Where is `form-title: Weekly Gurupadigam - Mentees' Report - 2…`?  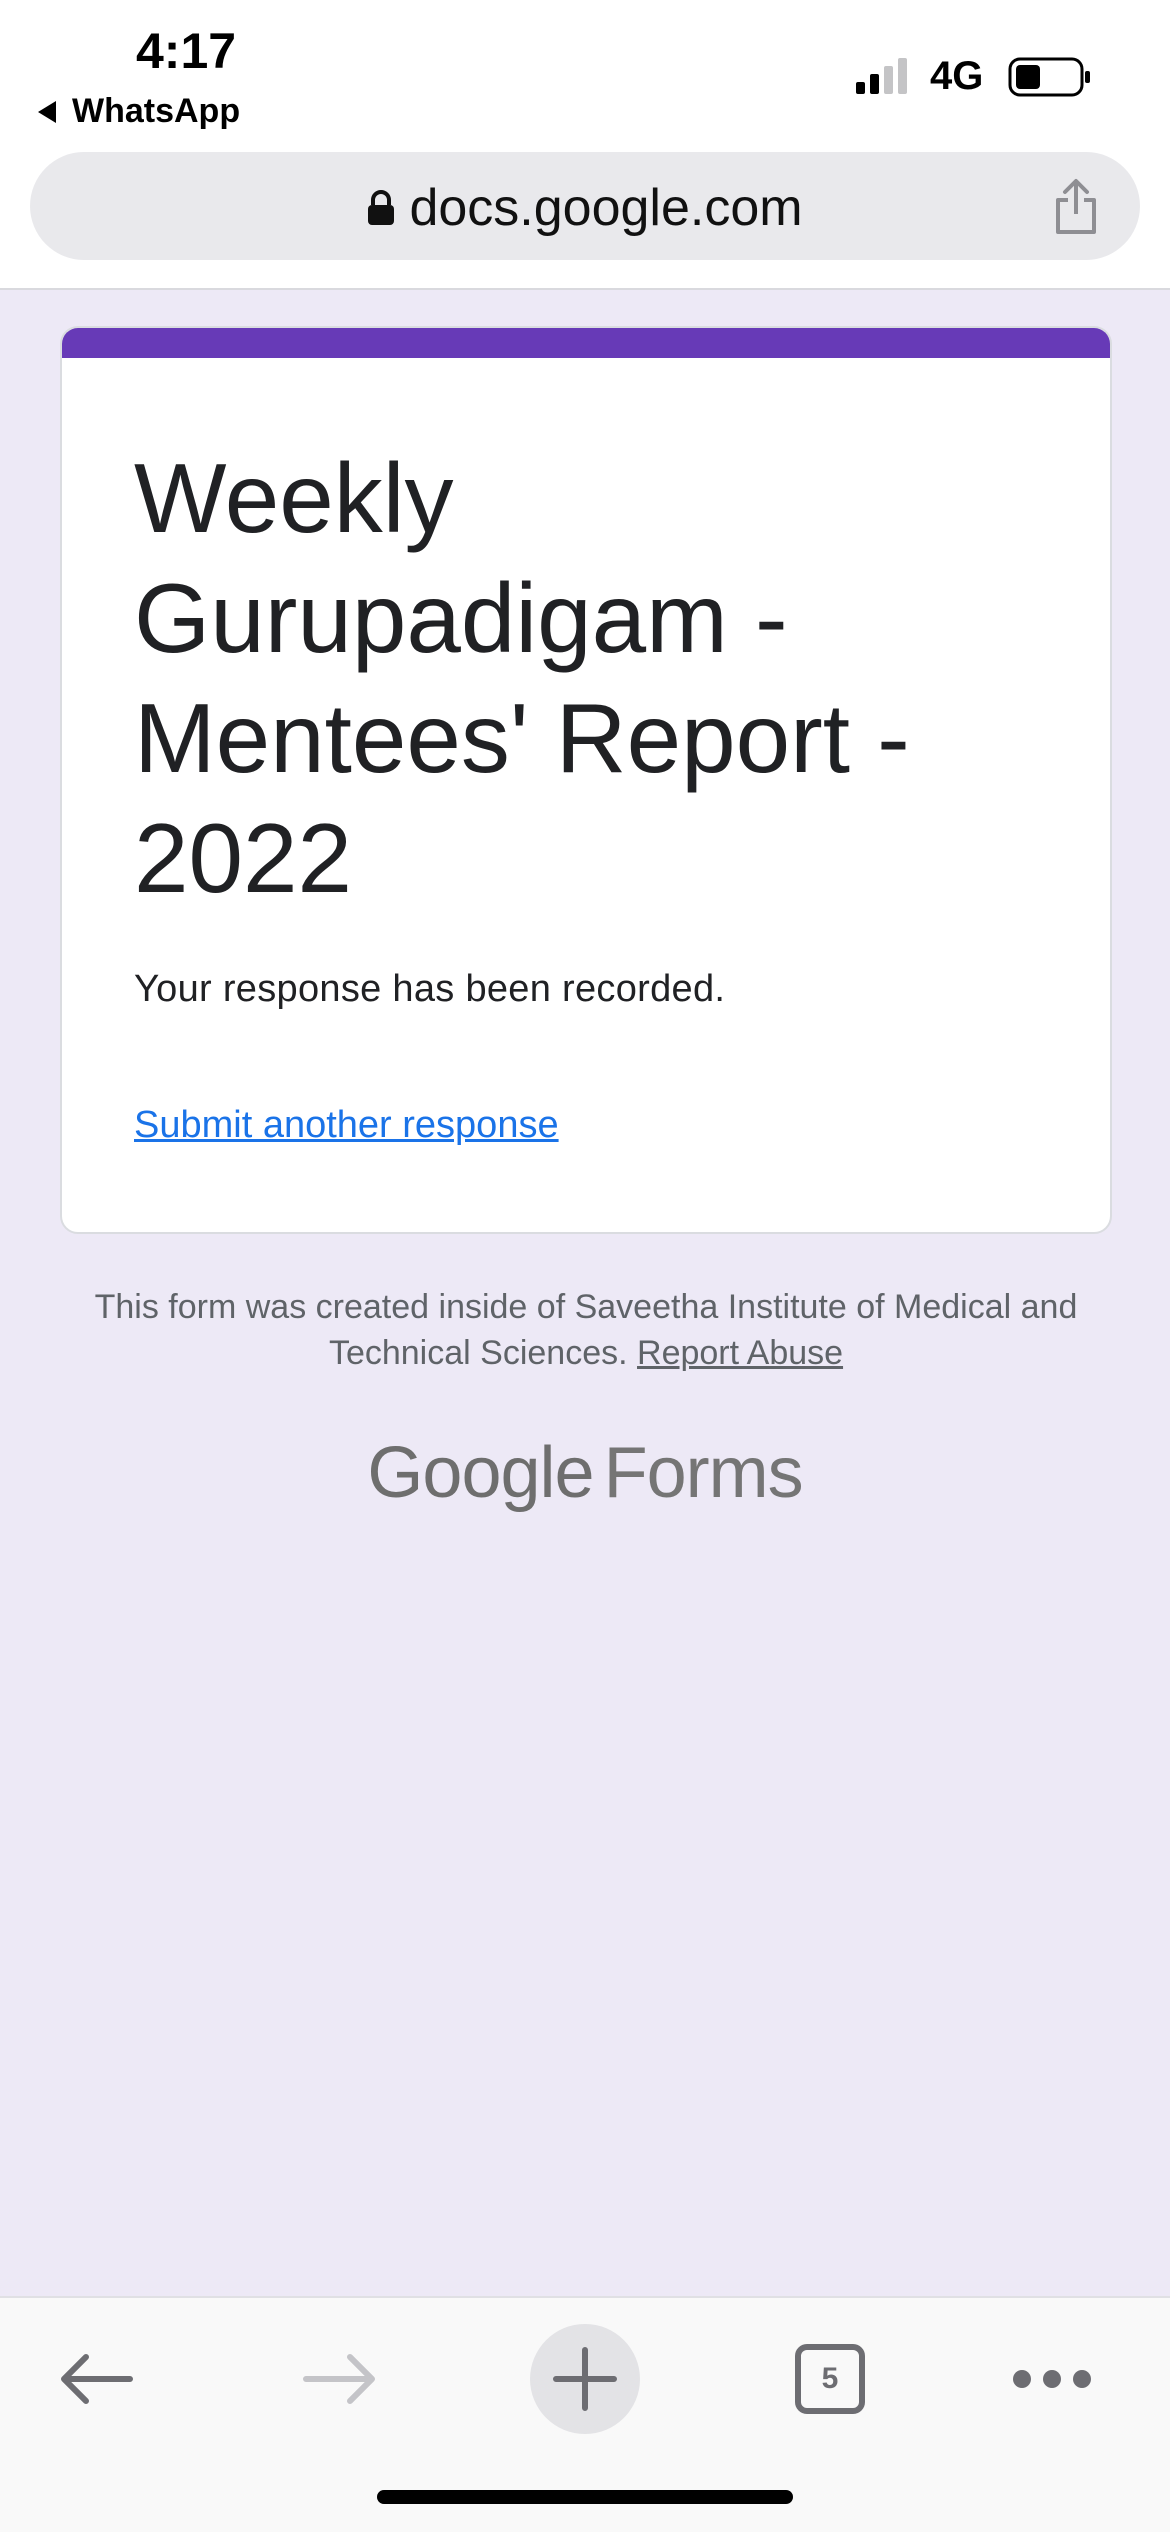 form-title: Weekly Gurupadigam - Mentees' Report - 2… is located at coordinates (522, 678).